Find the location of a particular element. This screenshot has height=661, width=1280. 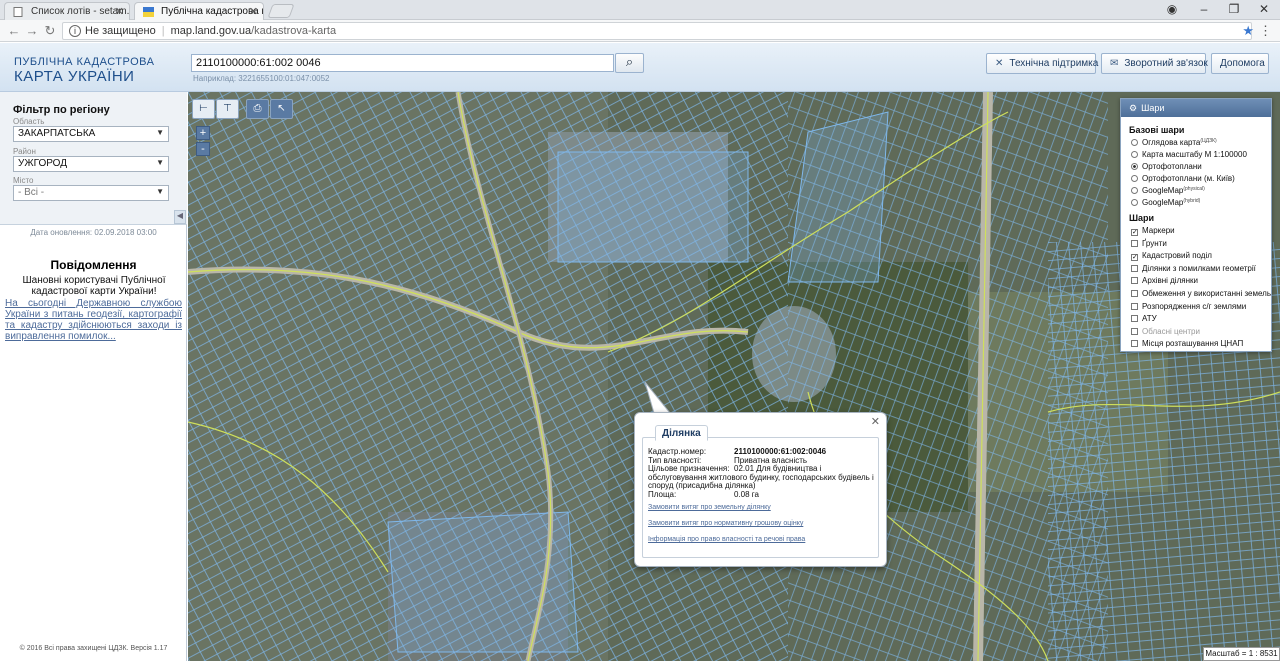

overlay-layer-label: Обласні центри is located at coordinates (1171, 331).